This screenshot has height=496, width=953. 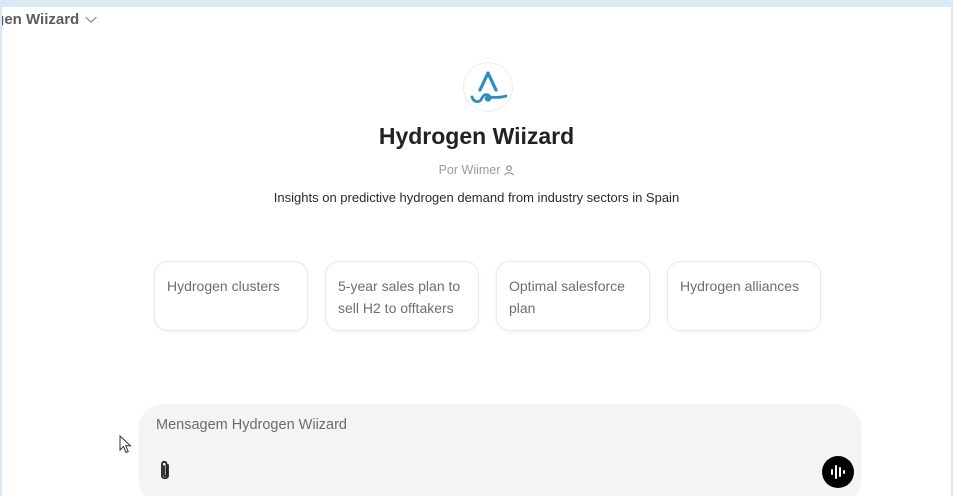 I want to click on author-line: Por Wiimer, so click(x=476, y=170).